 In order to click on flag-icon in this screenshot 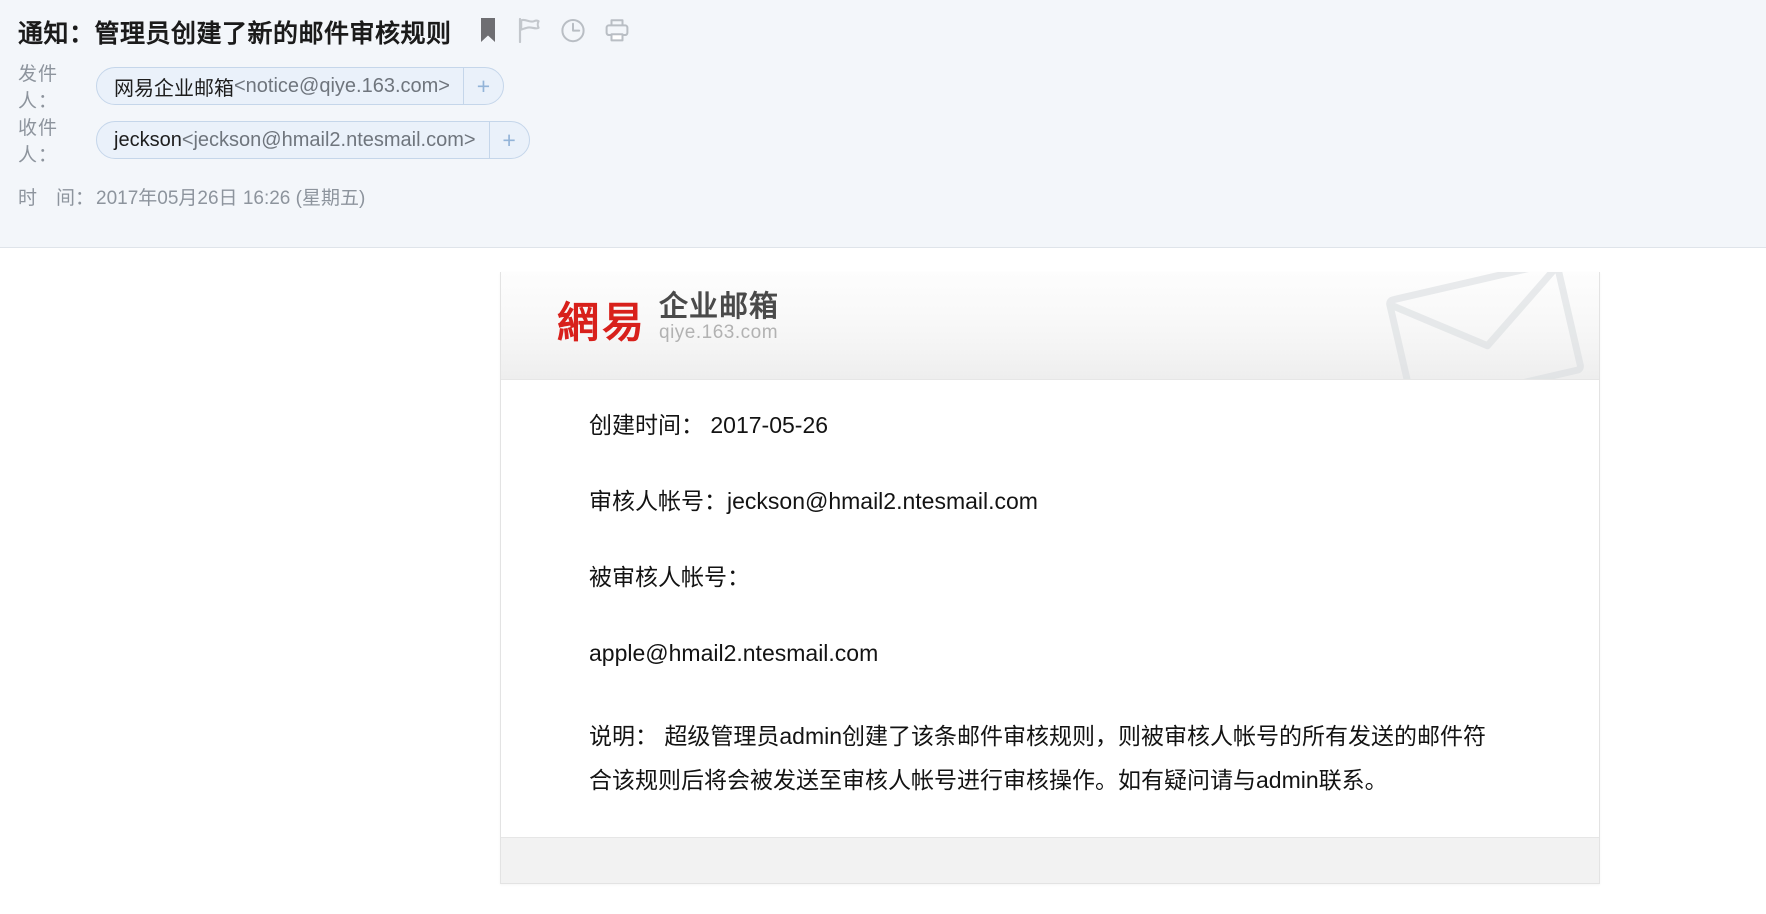, I will do `click(529, 32)`.